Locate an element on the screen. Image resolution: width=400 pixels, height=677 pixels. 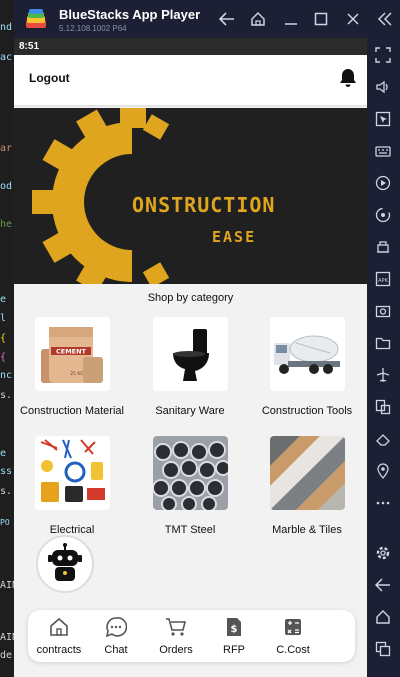
svg-text: APK is located at coordinates (383, 281).